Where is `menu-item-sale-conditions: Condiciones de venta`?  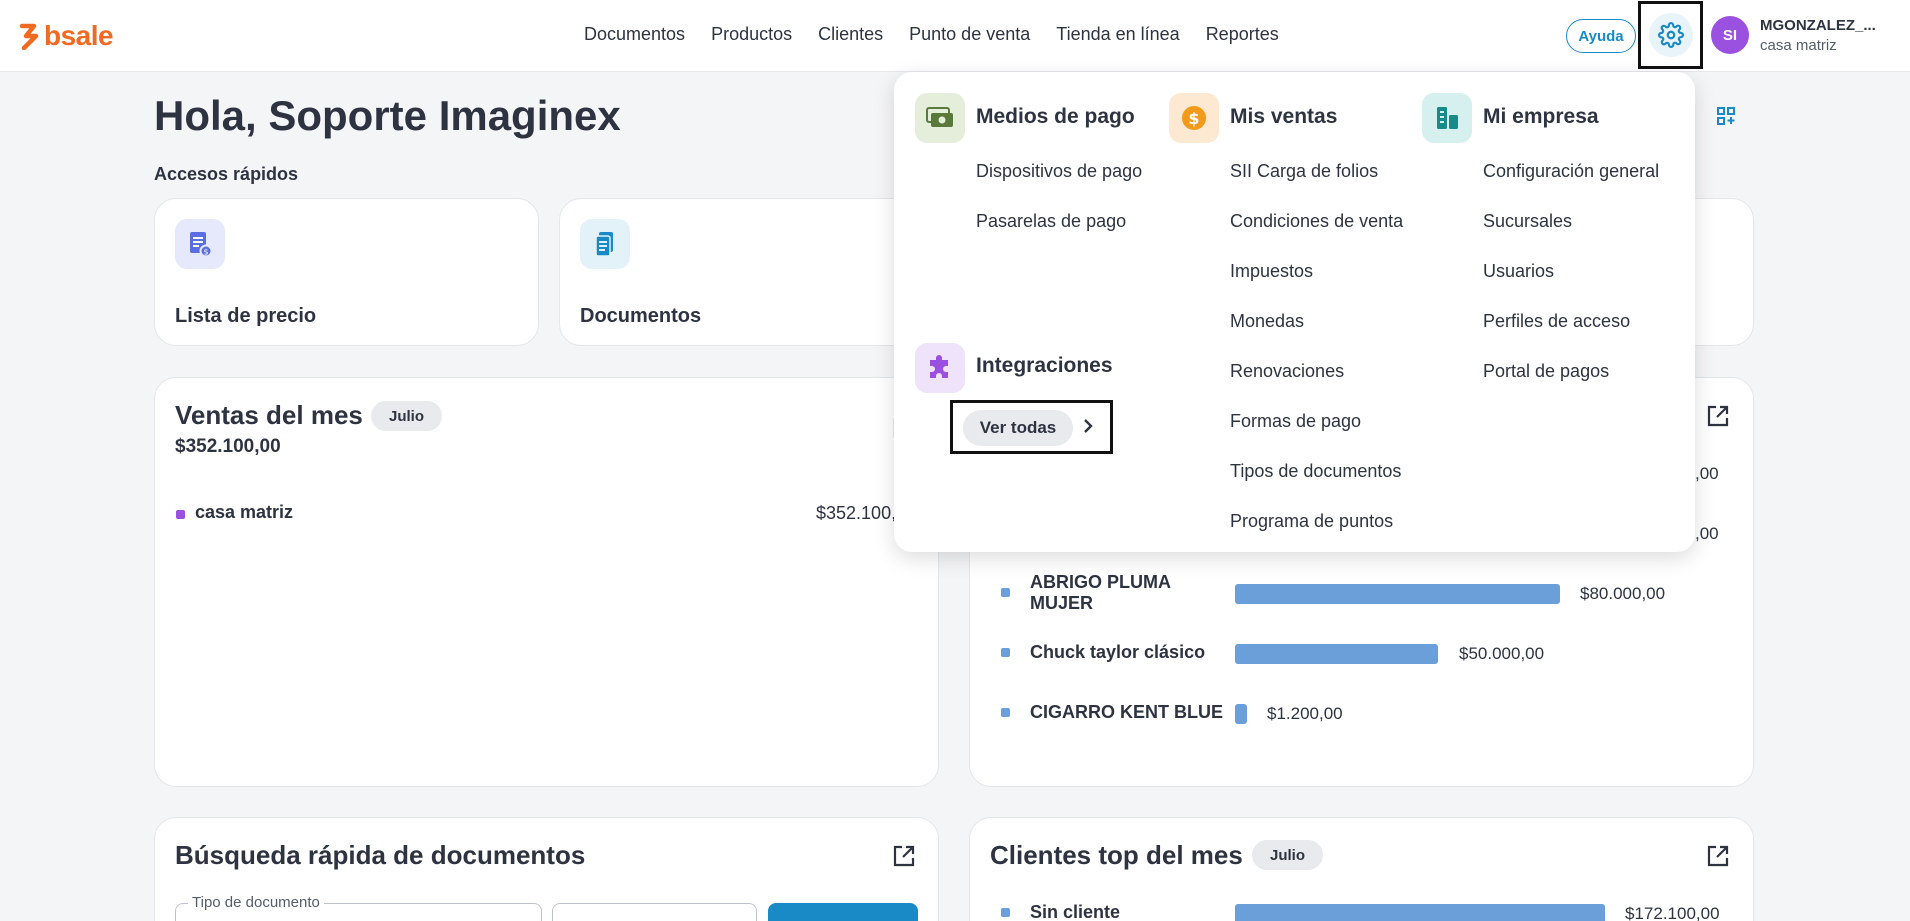 menu-item-sale-conditions: Condiciones de venta is located at coordinates (1316, 221).